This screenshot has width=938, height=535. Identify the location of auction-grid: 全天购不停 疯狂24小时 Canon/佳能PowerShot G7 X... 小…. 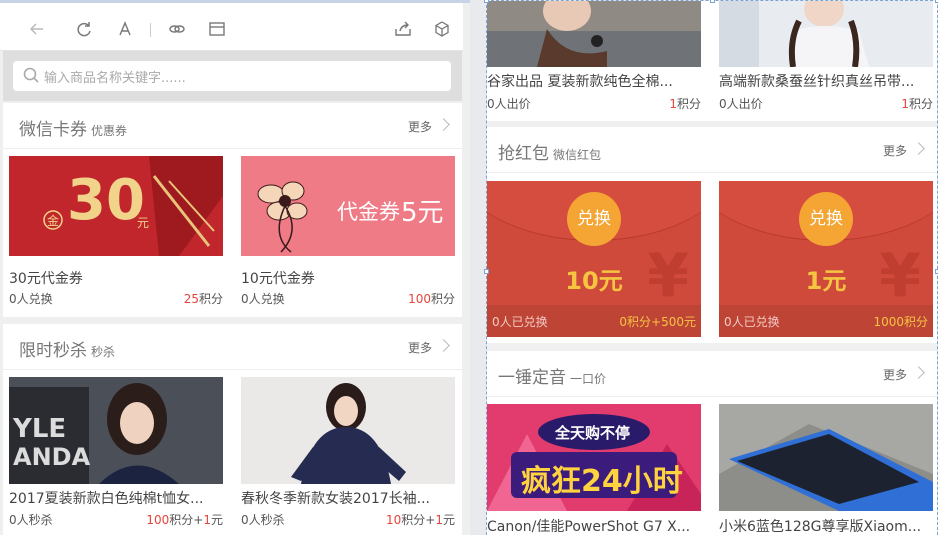
(712, 466).